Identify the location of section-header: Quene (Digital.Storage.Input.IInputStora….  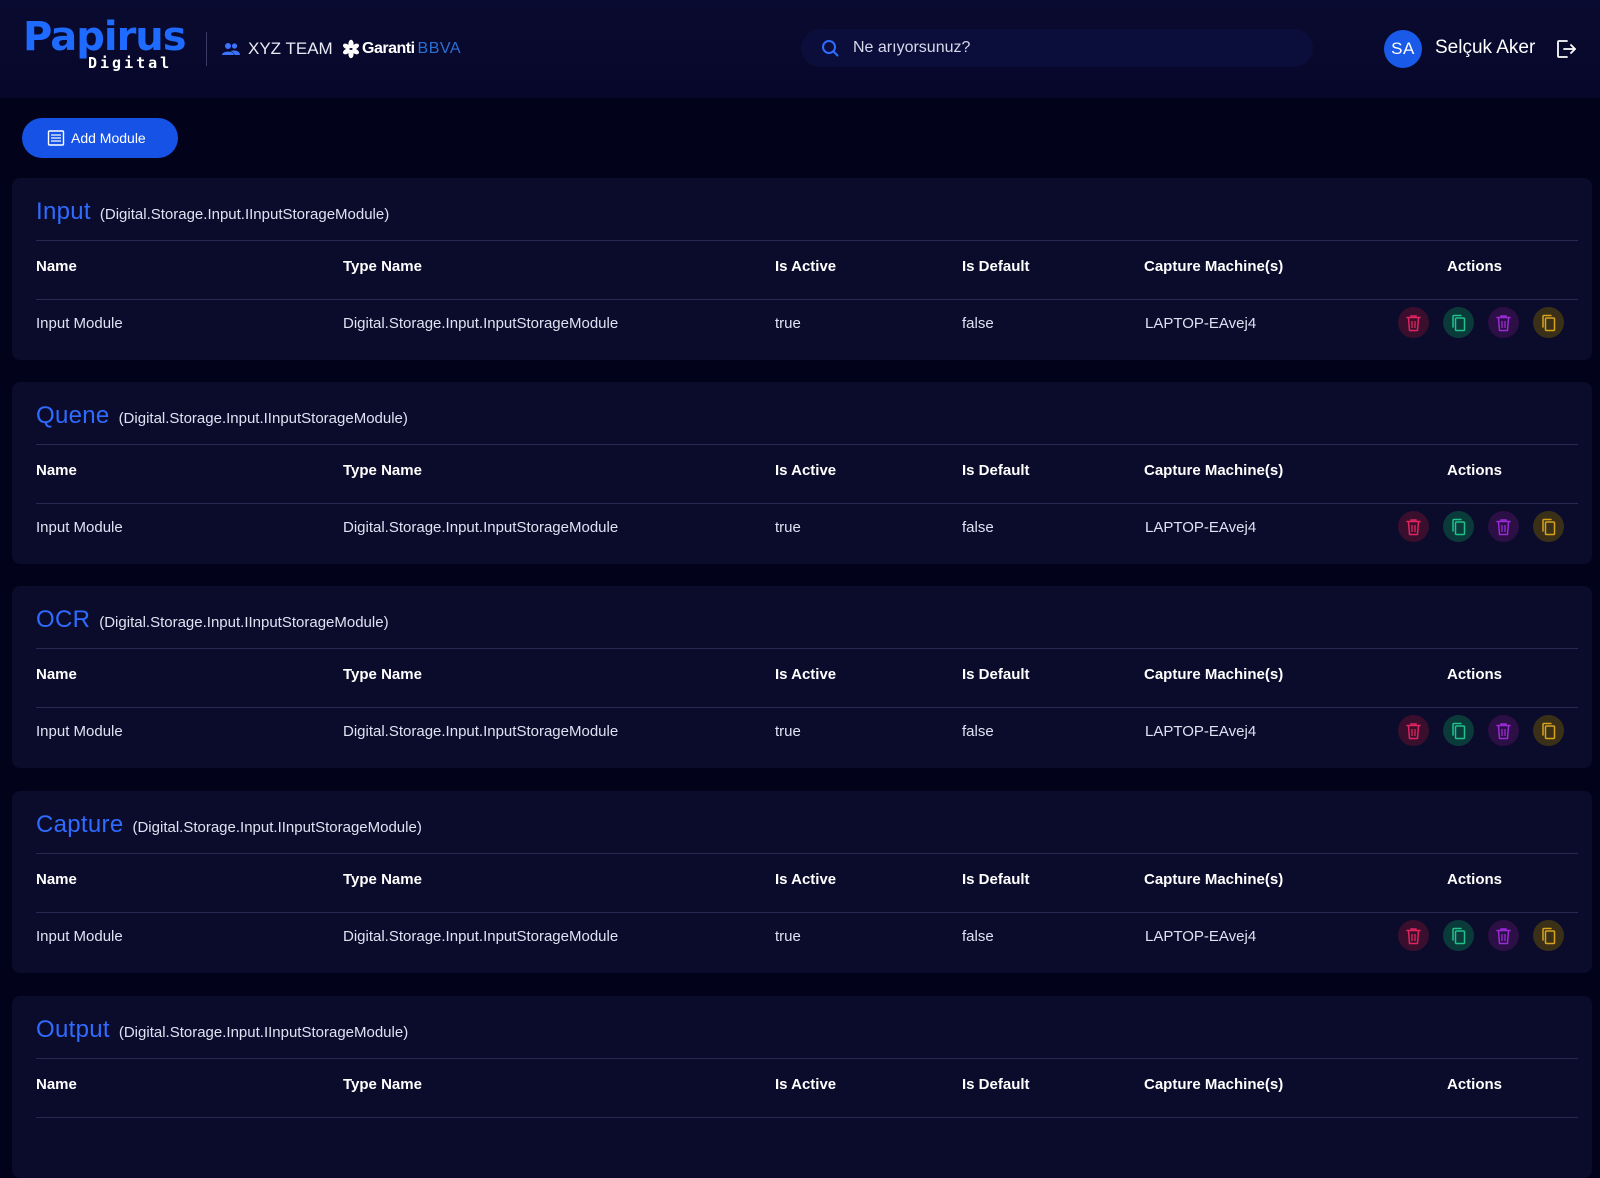
(222, 416).